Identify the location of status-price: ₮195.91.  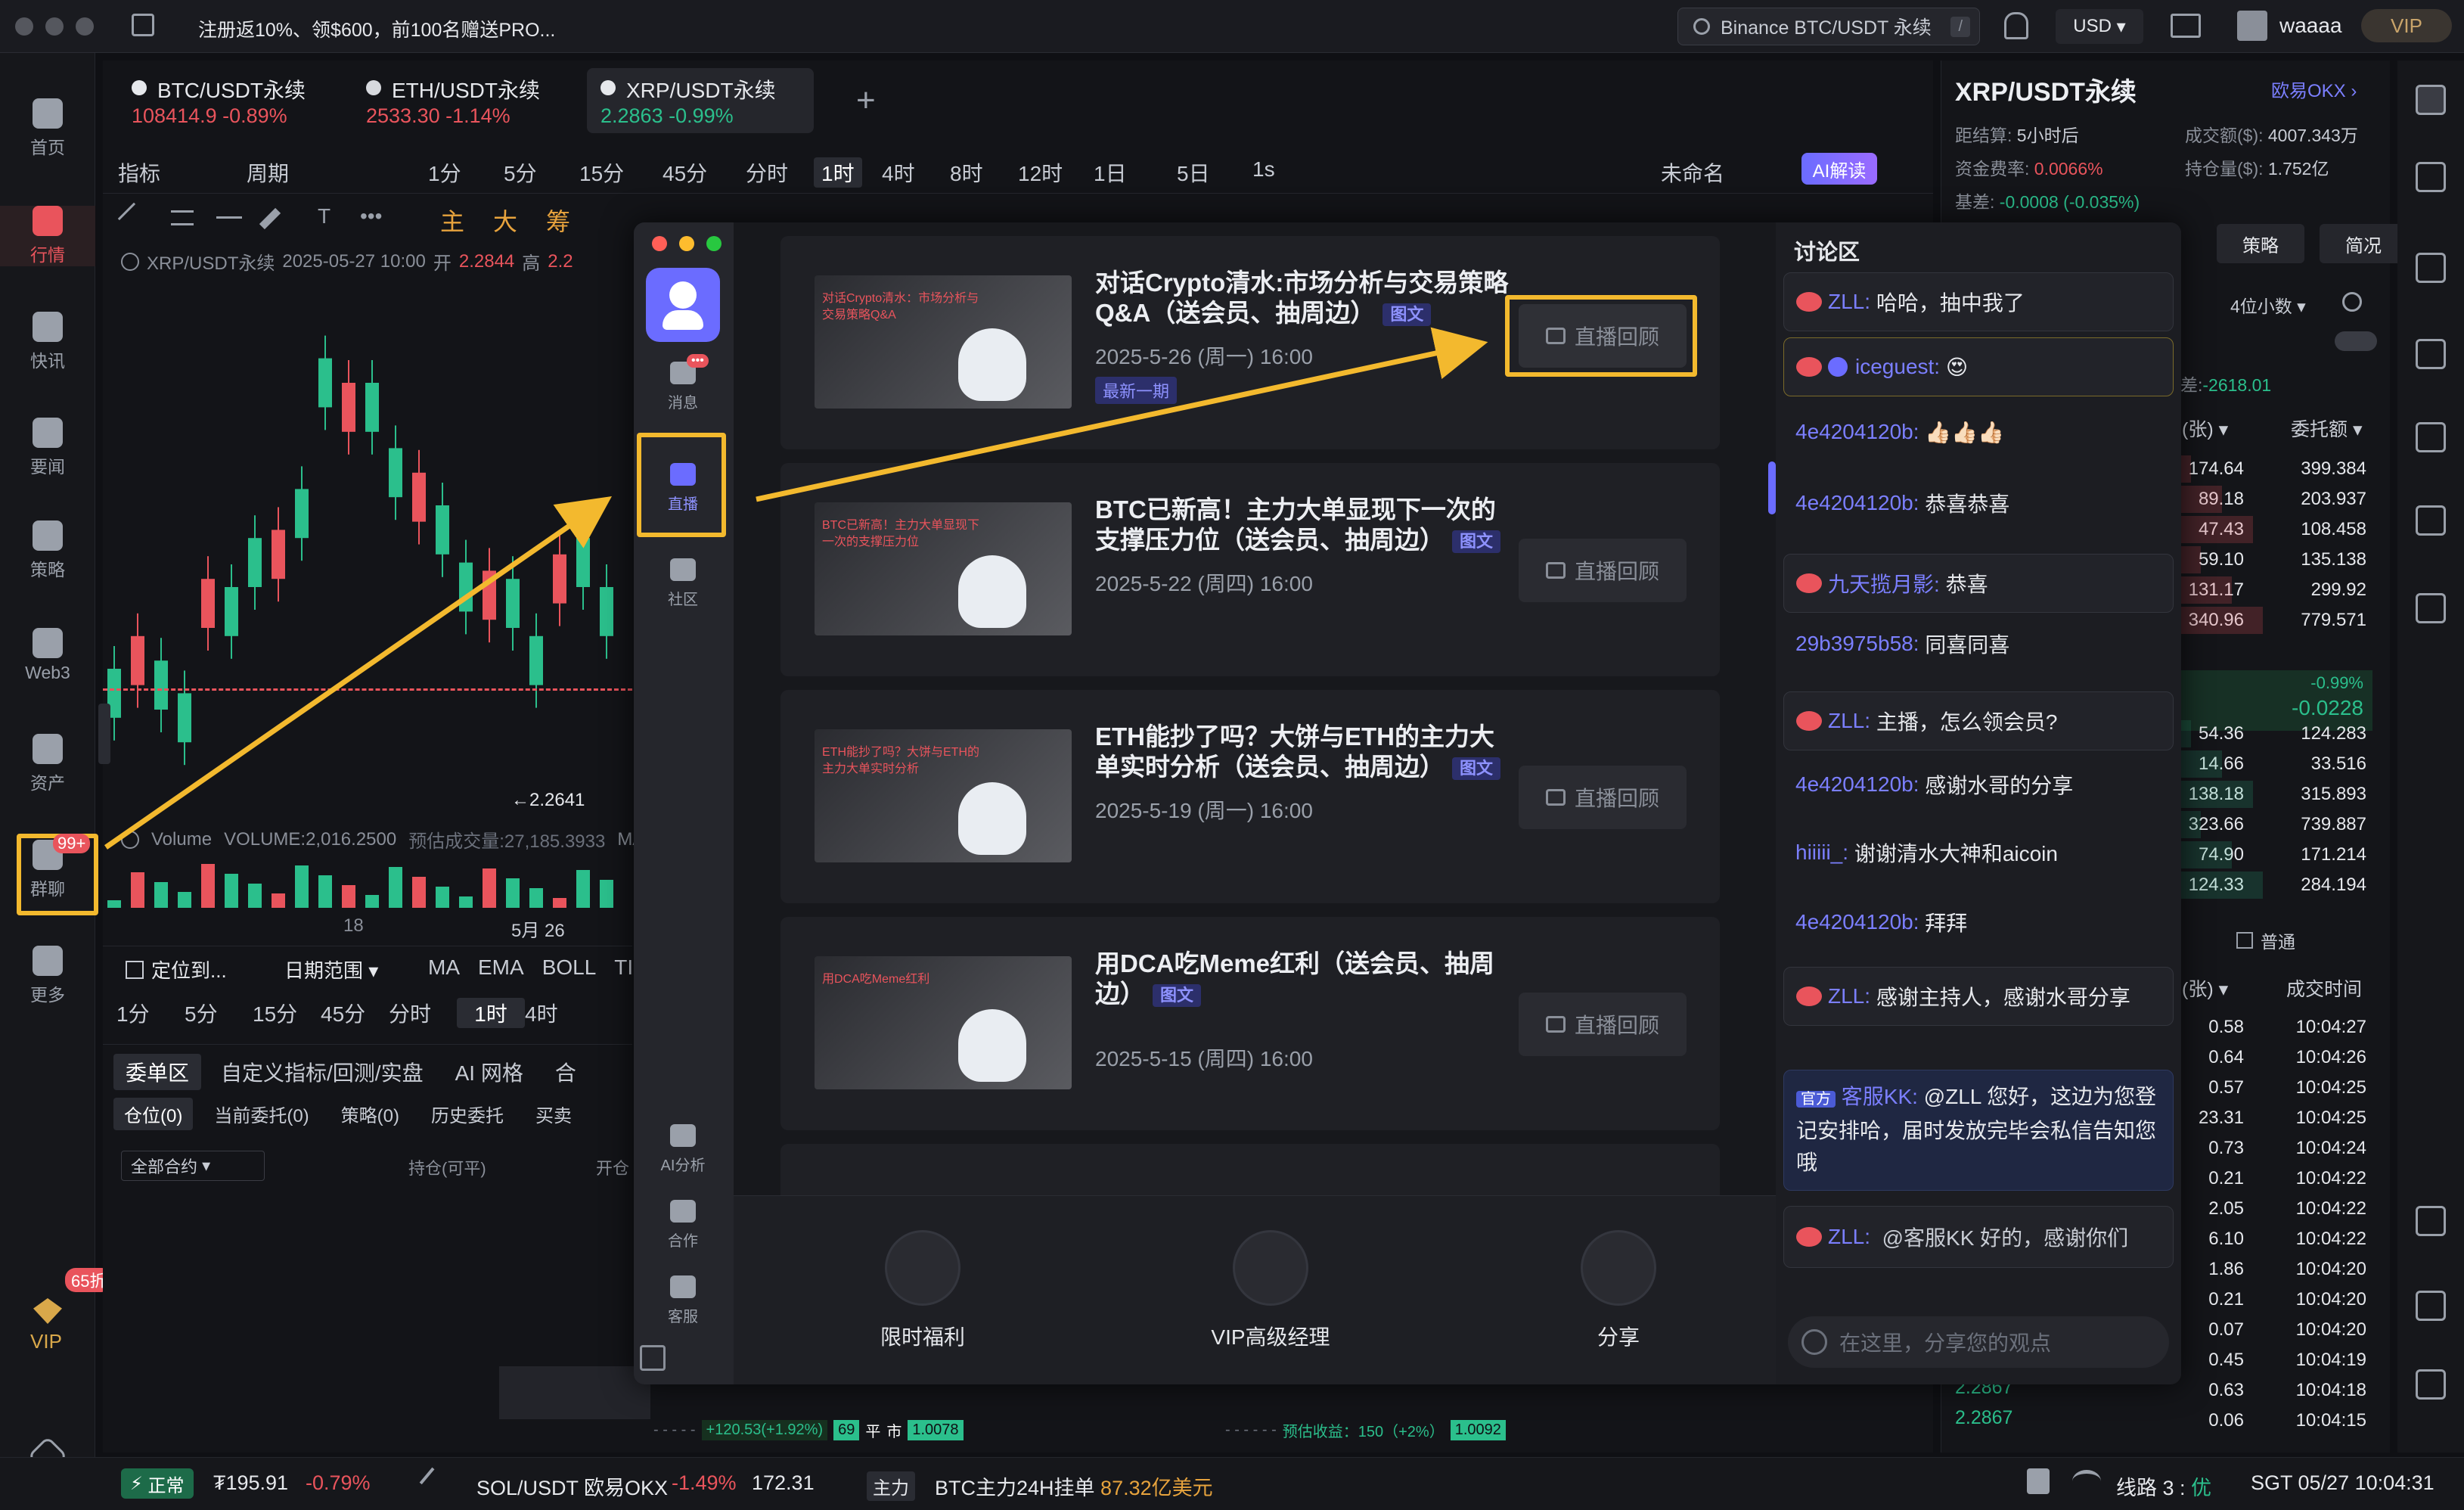
(251, 1482).